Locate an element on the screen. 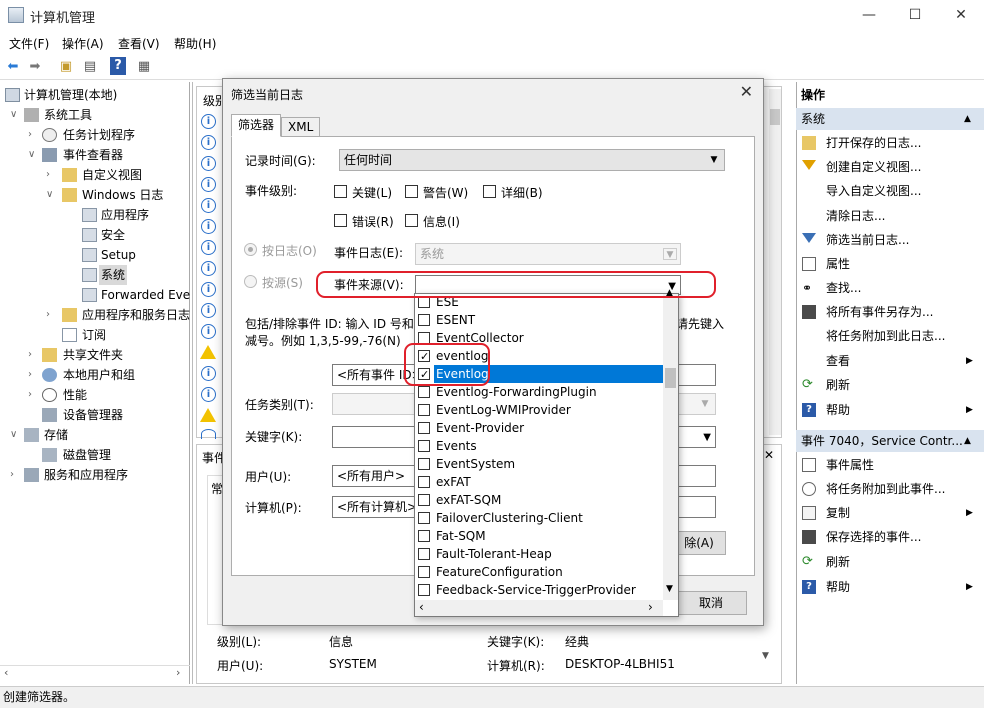 The image size is (984, 708). action-view: 查看 ▶ is located at coordinates (890, 361).